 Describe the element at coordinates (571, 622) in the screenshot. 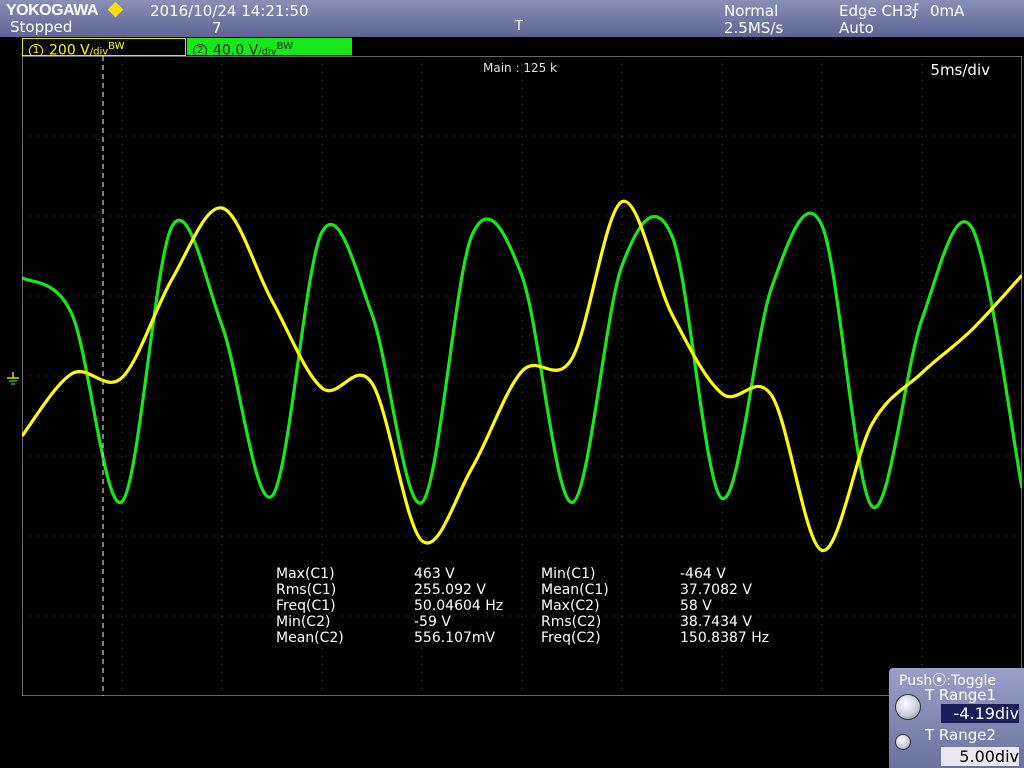

I see `measurement-label: Rms(C2)` at that location.